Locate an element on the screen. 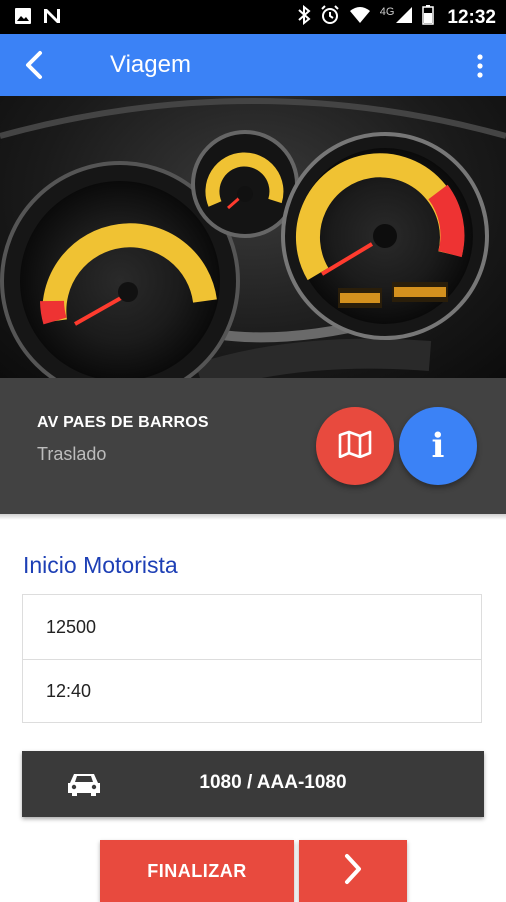 Image resolution: width=506 pixels, height=902 pixels. odometer-row is located at coordinates (252, 627).